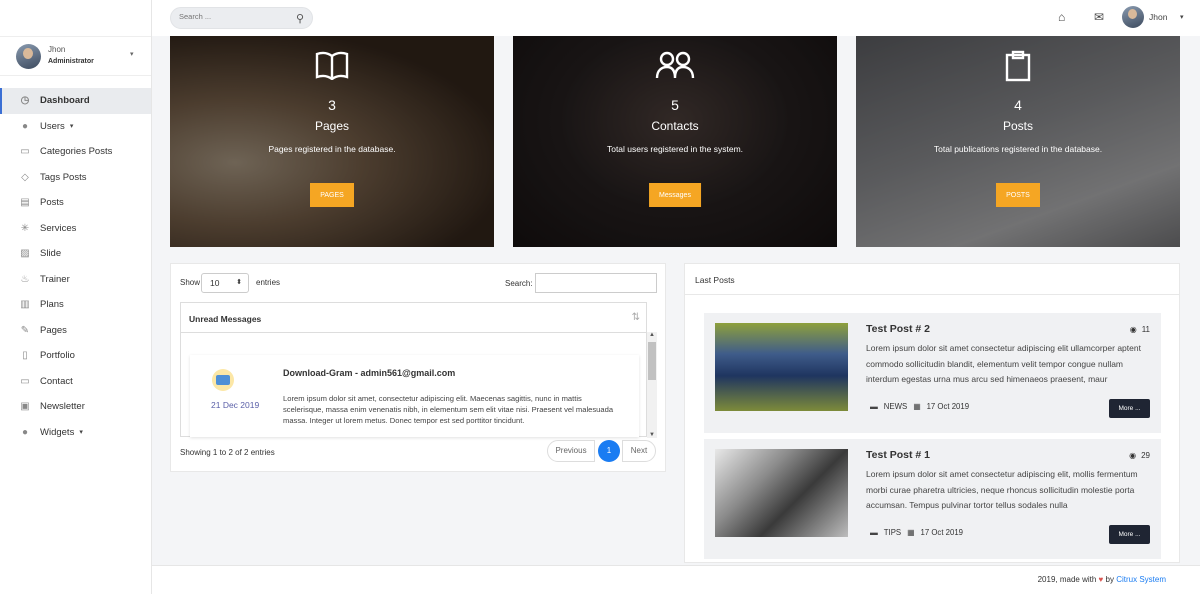  Describe the element at coordinates (25, 407) in the screenshot. I see `newsletter-icon: ▣` at that location.